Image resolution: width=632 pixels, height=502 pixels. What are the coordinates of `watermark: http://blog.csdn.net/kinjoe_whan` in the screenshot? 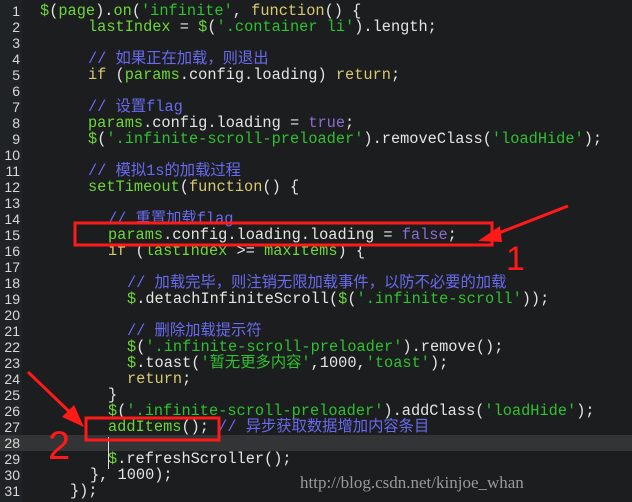 It's located at (412, 482).